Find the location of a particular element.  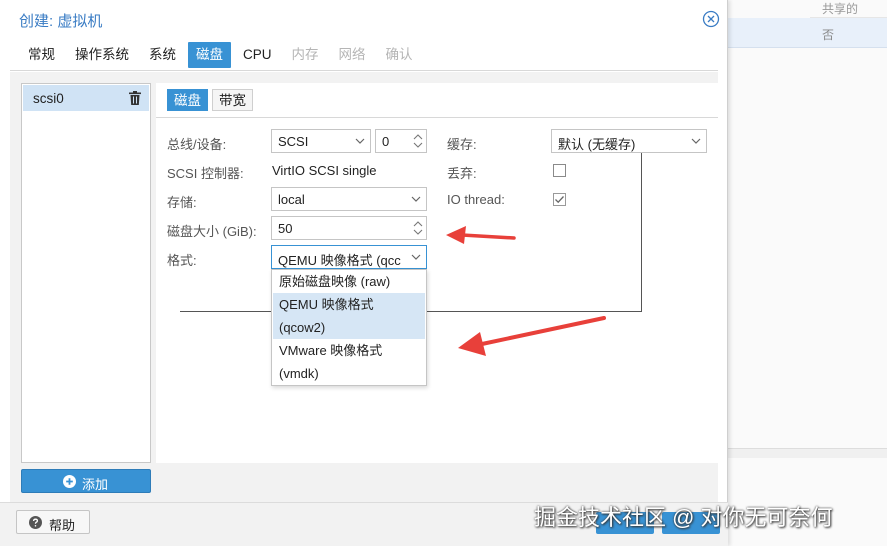

cache-select-value: 默认 (无缓存) is located at coordinates (597, 144).